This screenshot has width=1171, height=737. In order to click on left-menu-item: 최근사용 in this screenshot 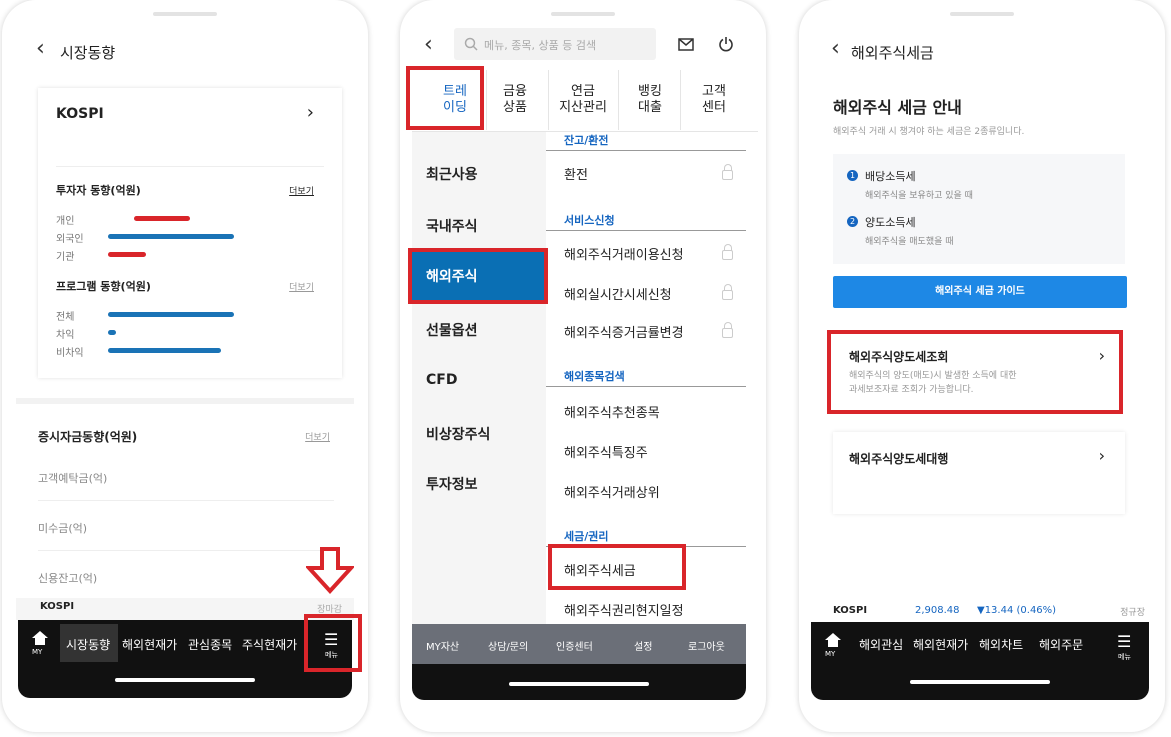, I will do `click(452, 174)`.